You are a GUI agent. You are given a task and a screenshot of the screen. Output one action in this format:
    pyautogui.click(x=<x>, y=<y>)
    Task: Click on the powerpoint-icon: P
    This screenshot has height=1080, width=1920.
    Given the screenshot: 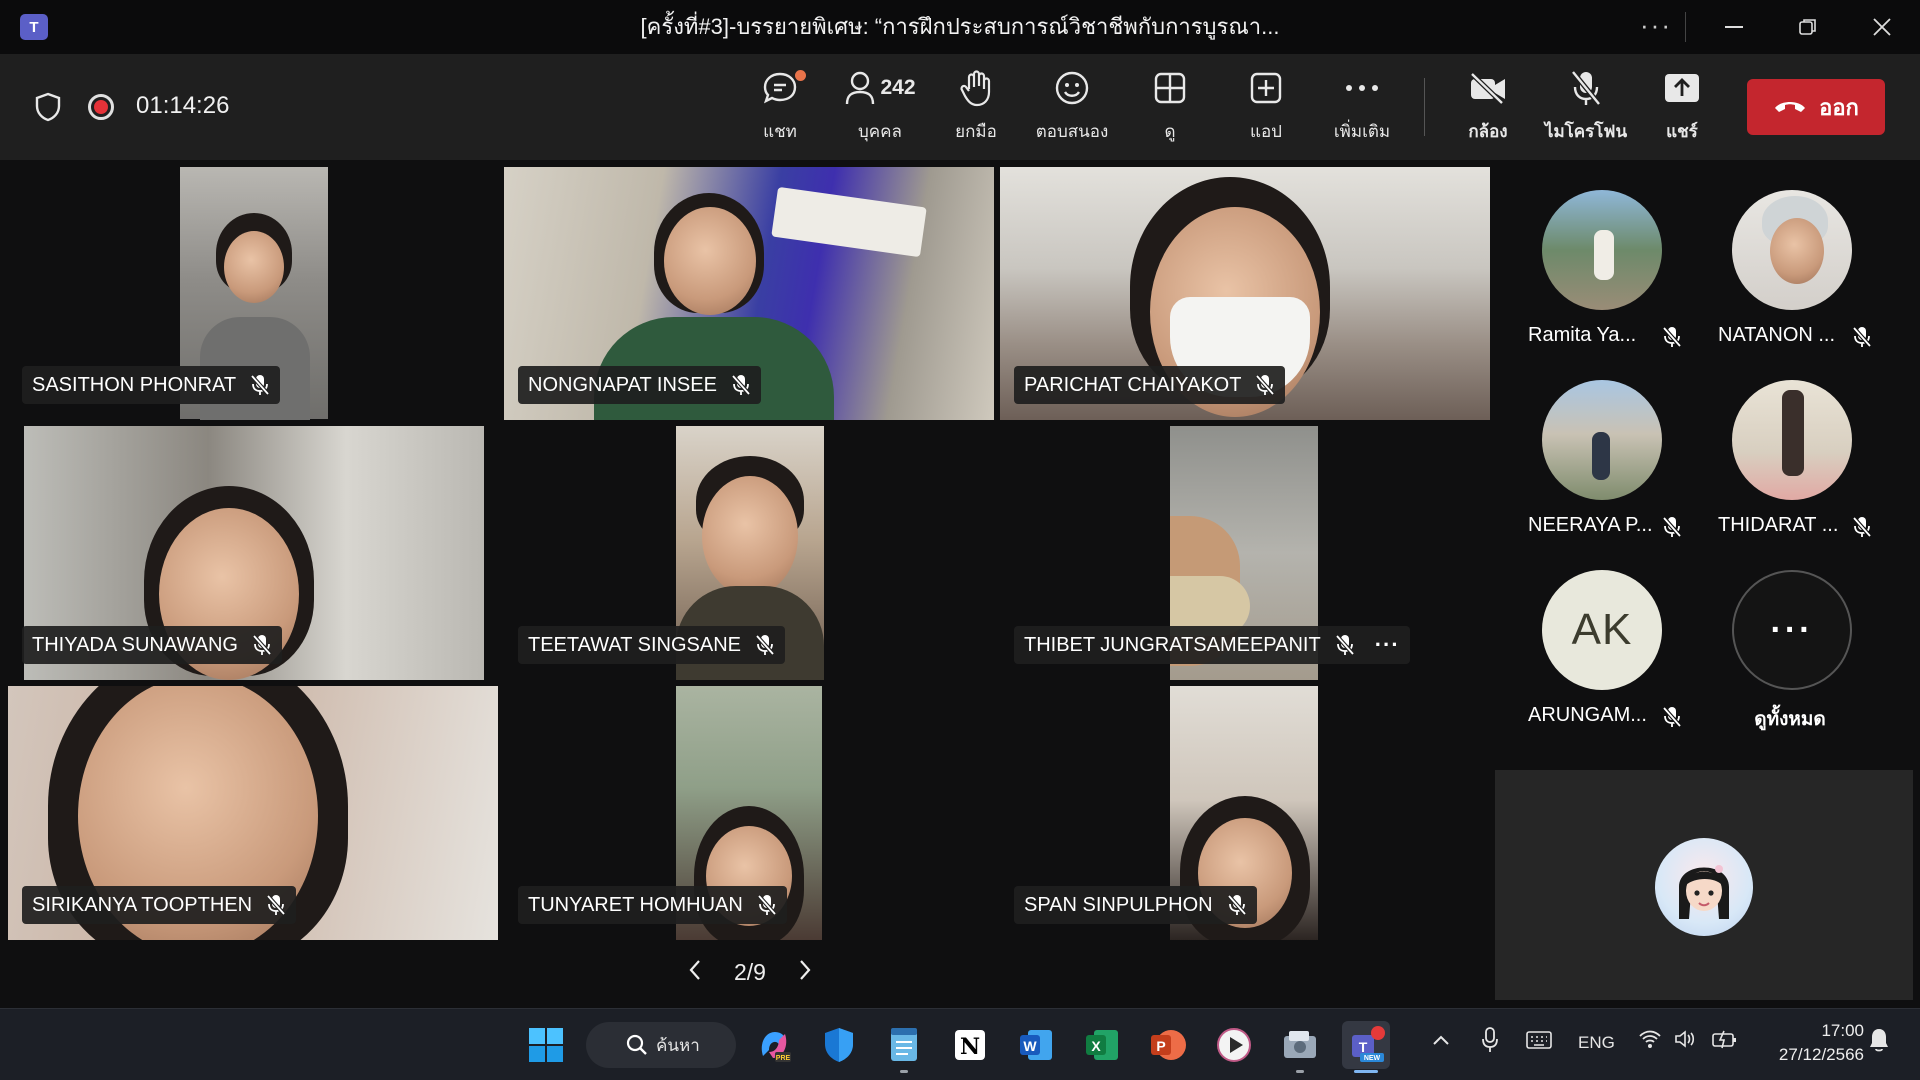 What is the action you would take?
    pyautogui.click(x=1168, y=1045)
    